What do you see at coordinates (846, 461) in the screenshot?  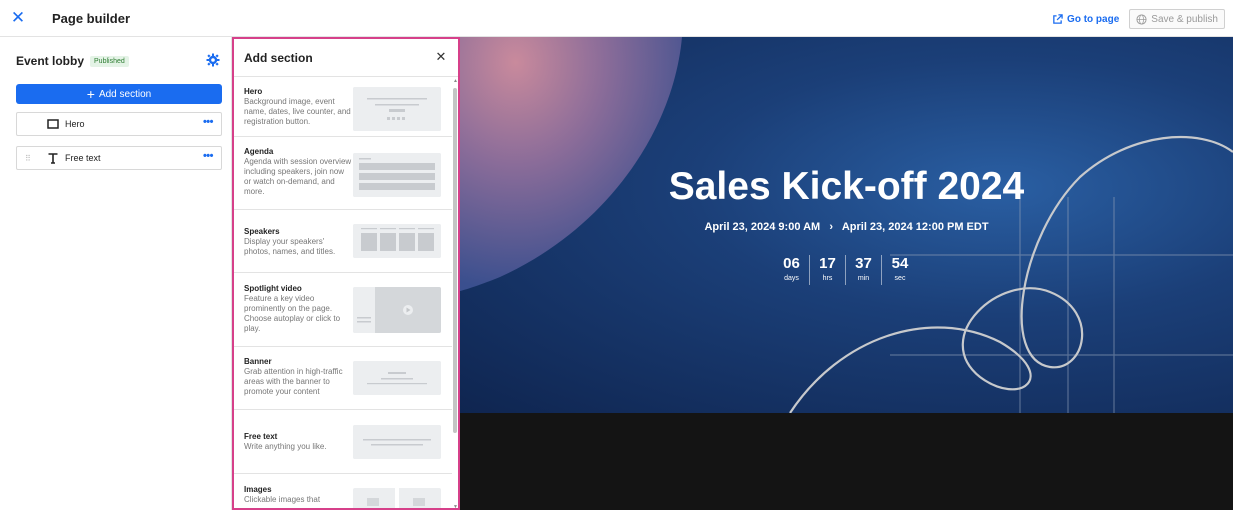 I see `free-text-section-preview` at bounding box center [846, 461].